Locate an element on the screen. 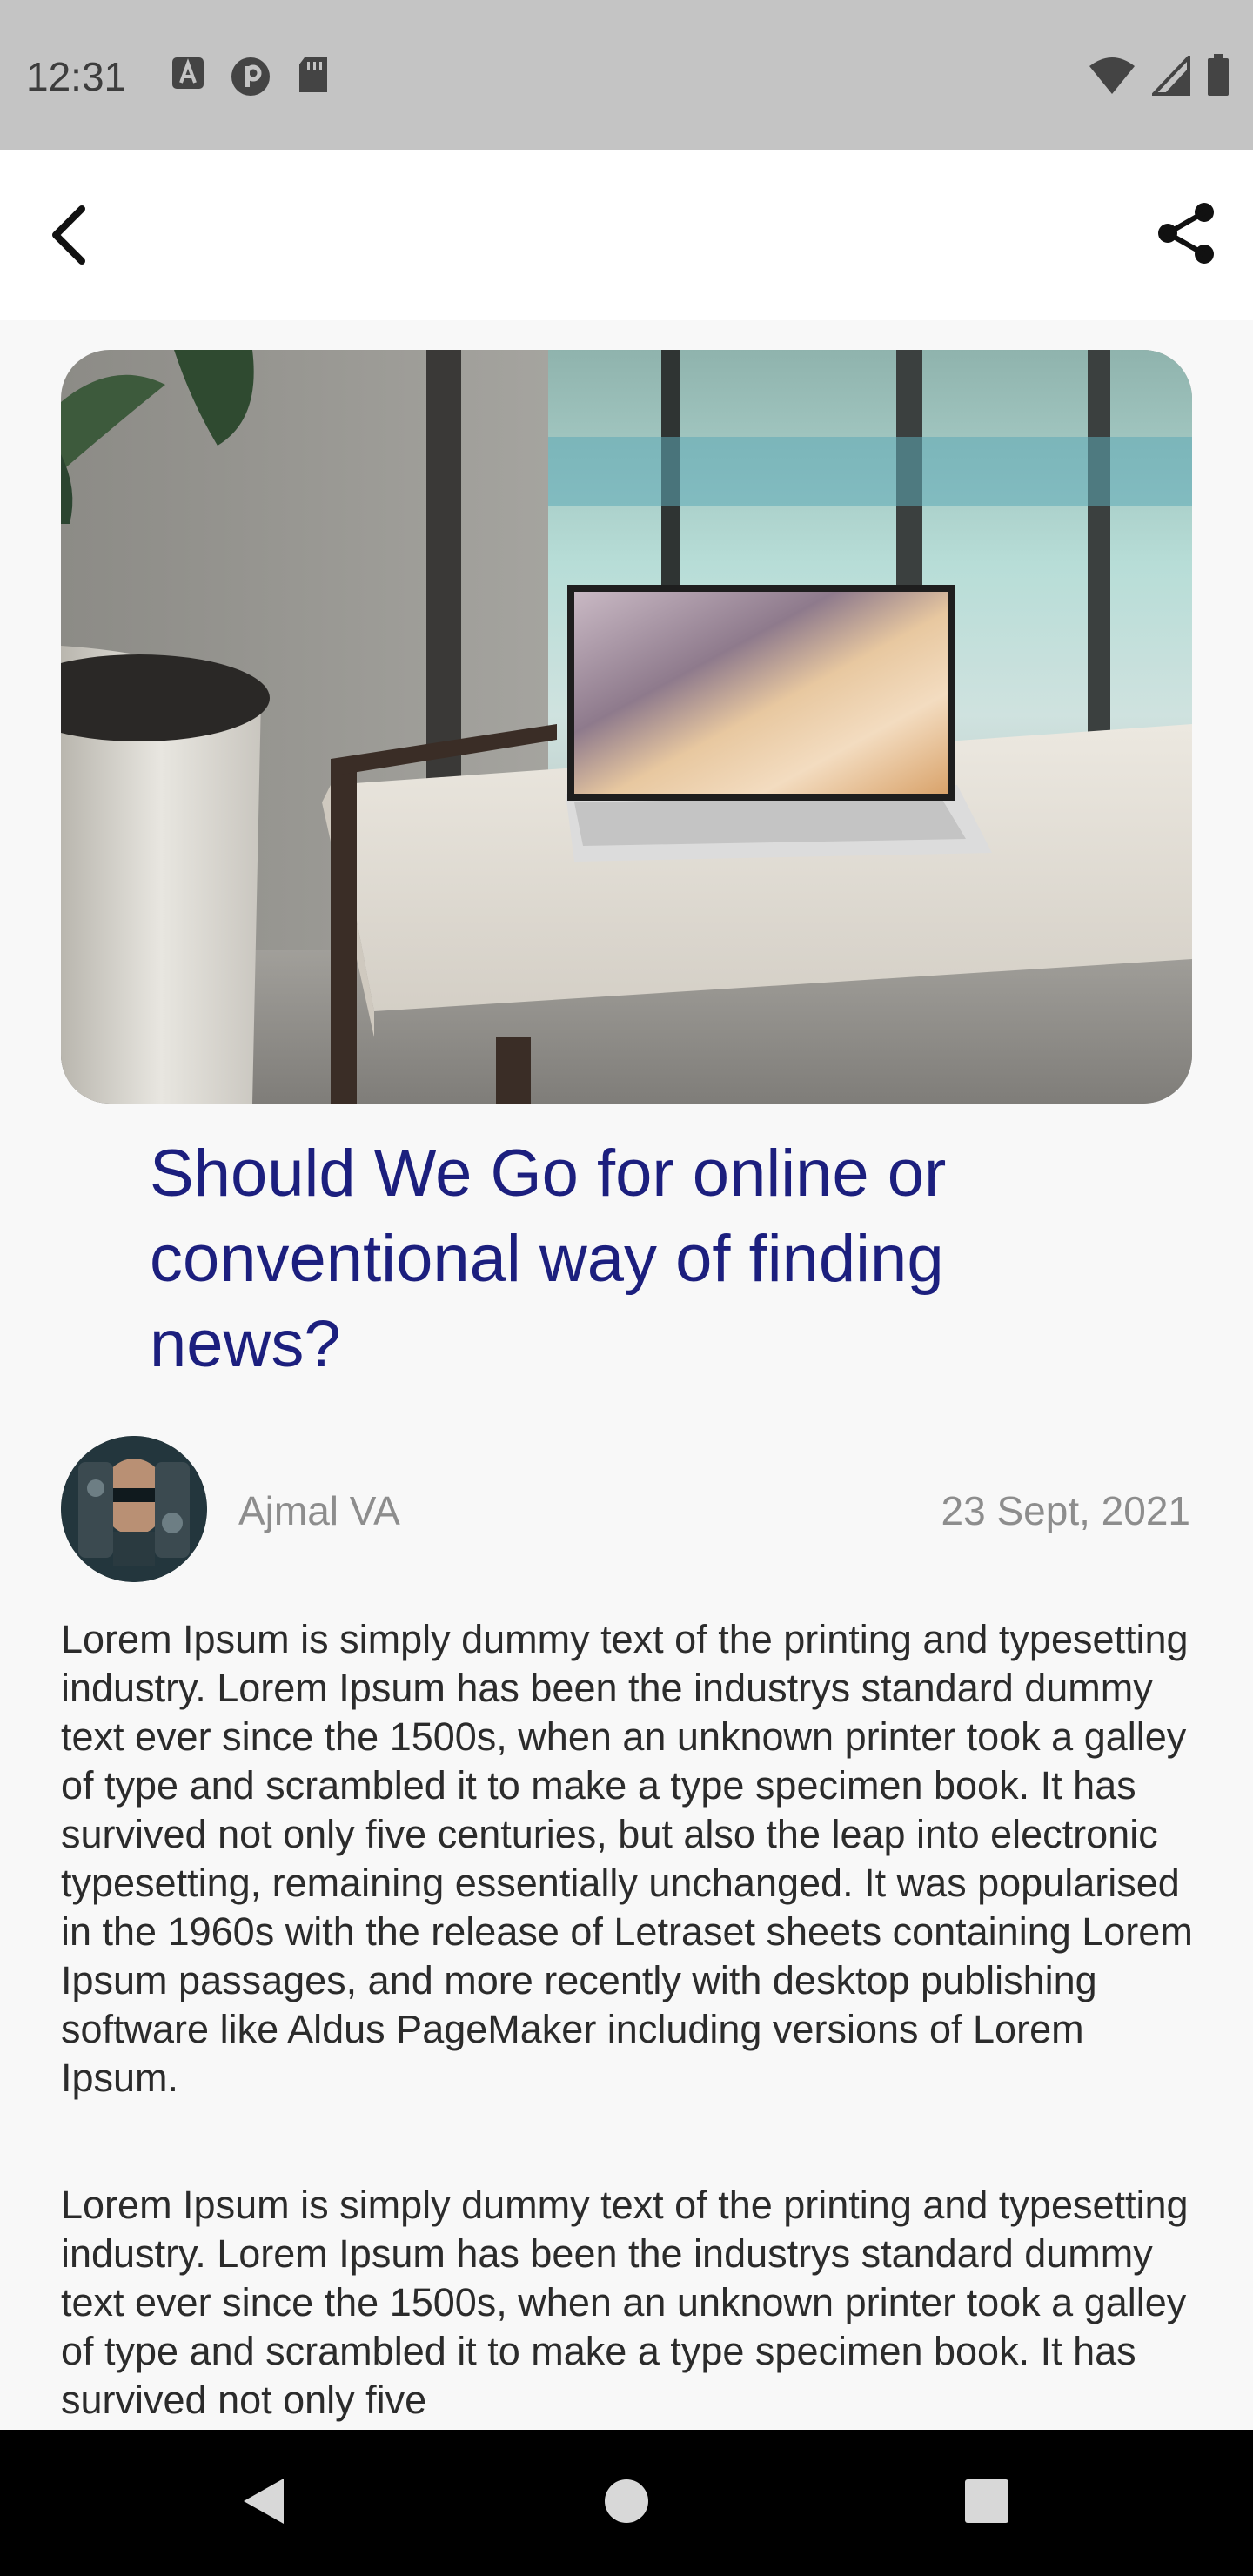  chevron-left-icon is located at coordinates (68, 237).